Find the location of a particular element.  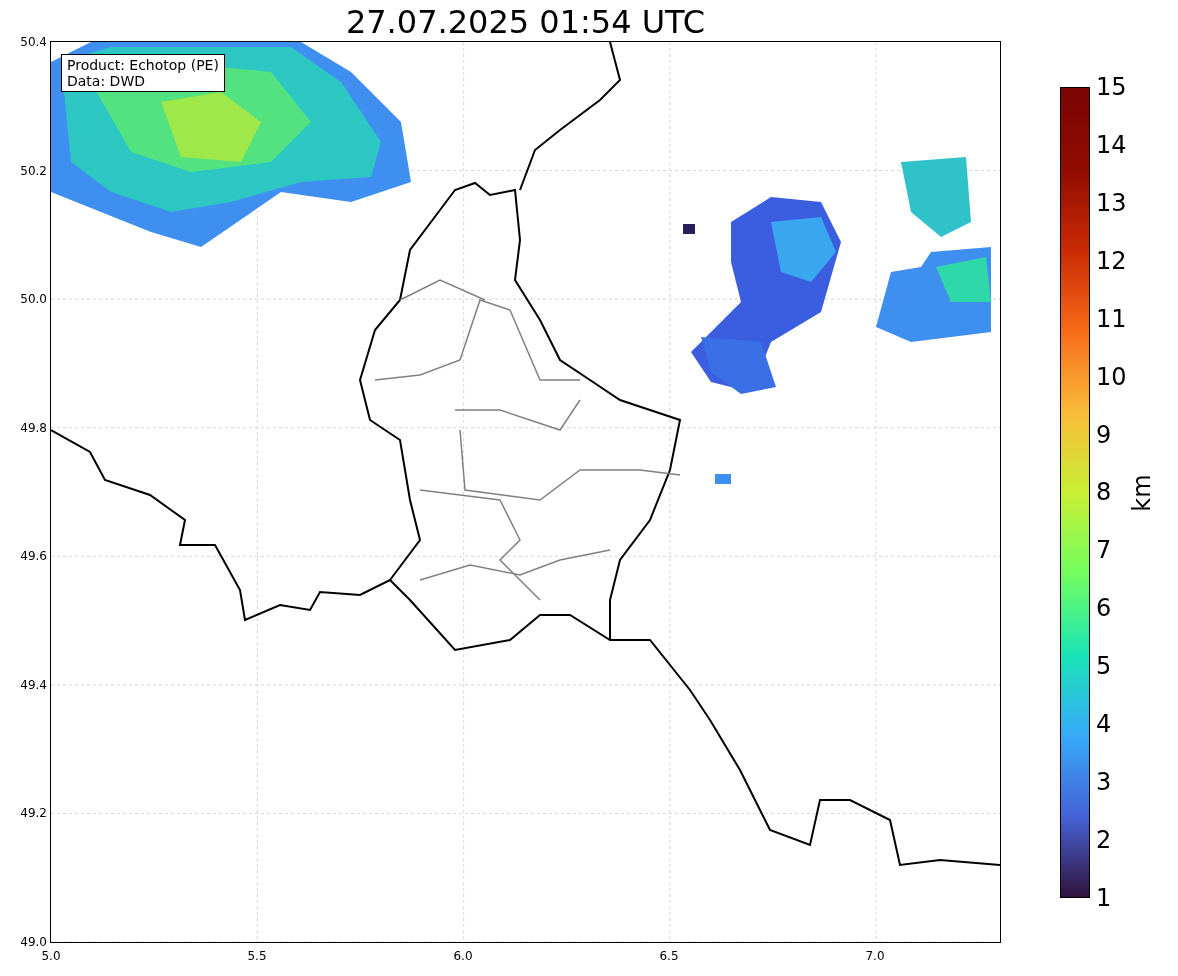

colorbar-tick-label: 14 is located at coordinates (1111, 144).